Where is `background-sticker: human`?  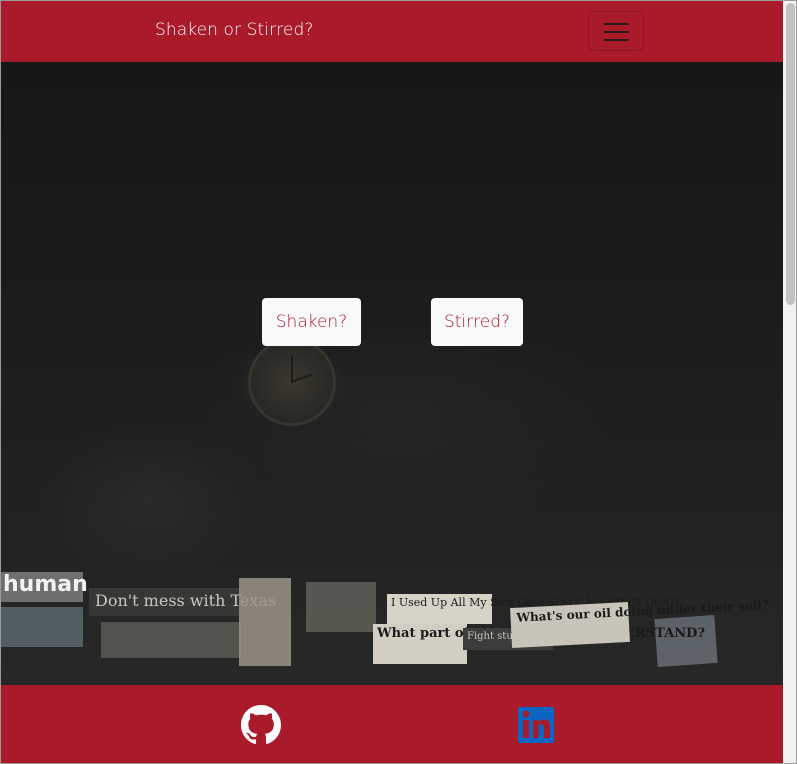
background-sticker: human is located at coordinates (44, 587).